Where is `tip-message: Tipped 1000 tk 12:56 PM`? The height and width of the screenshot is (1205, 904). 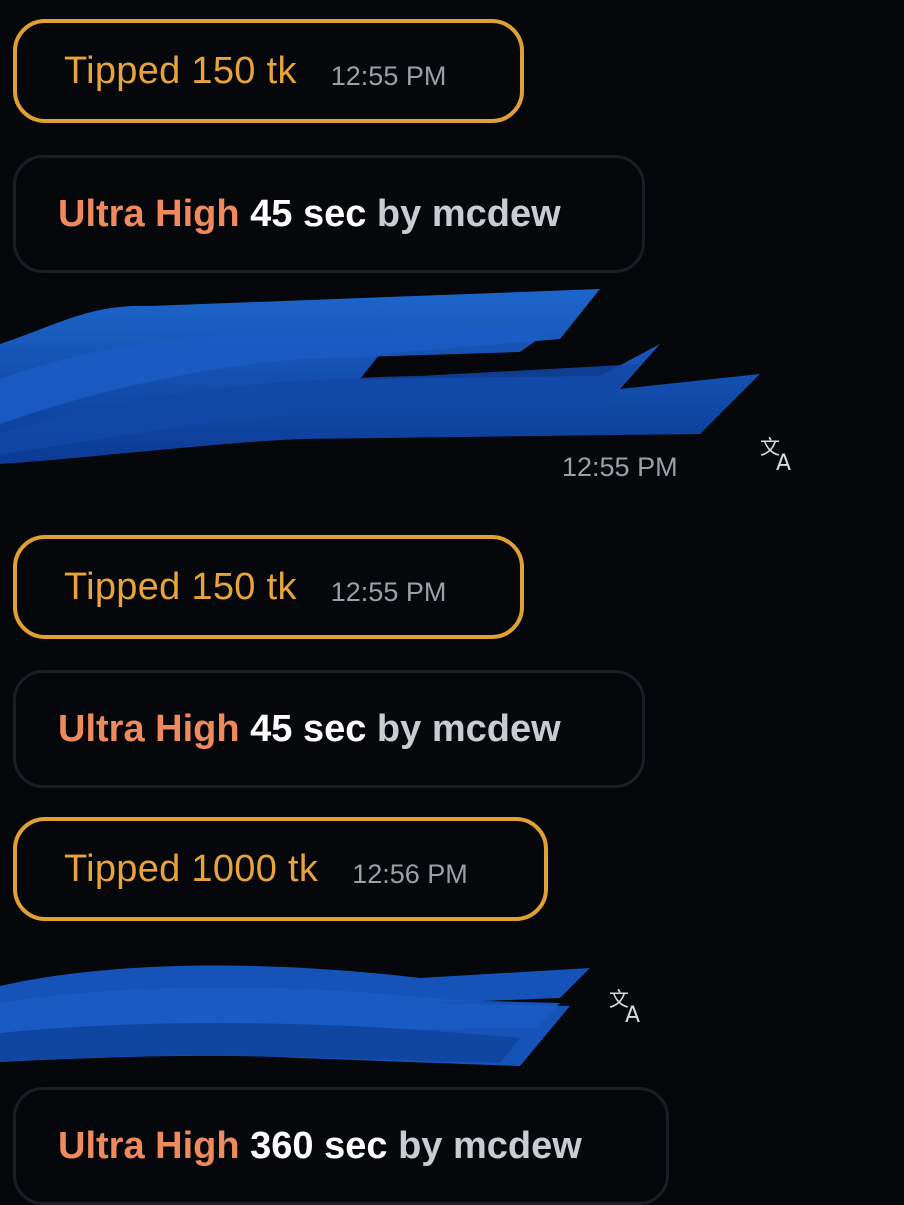
tip-message: Tipped 1000 tk 12:56 PM is located at coordinates (280, 869).